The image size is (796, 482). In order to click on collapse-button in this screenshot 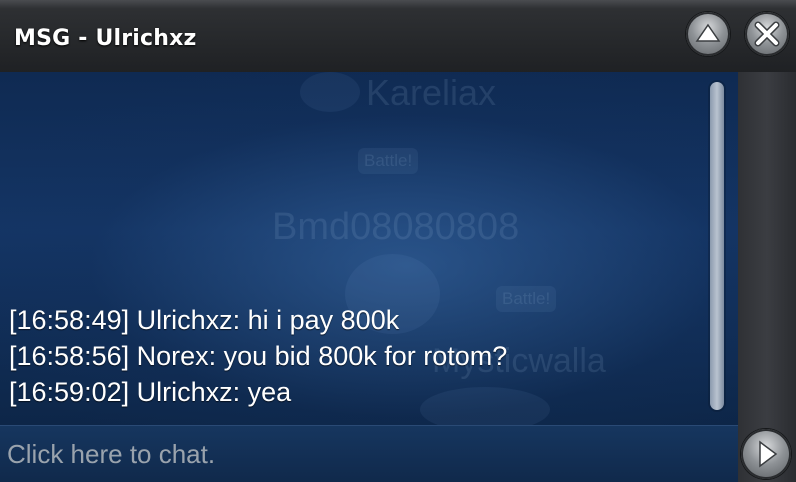, I will do `click(708, 34)`.